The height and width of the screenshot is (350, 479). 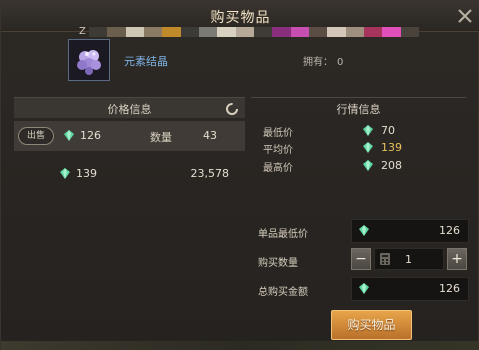 What do you see at coordinates (283, 292) in the screenshot?
I see `total-label: 总购买金额` at bounding box center [283, 292].